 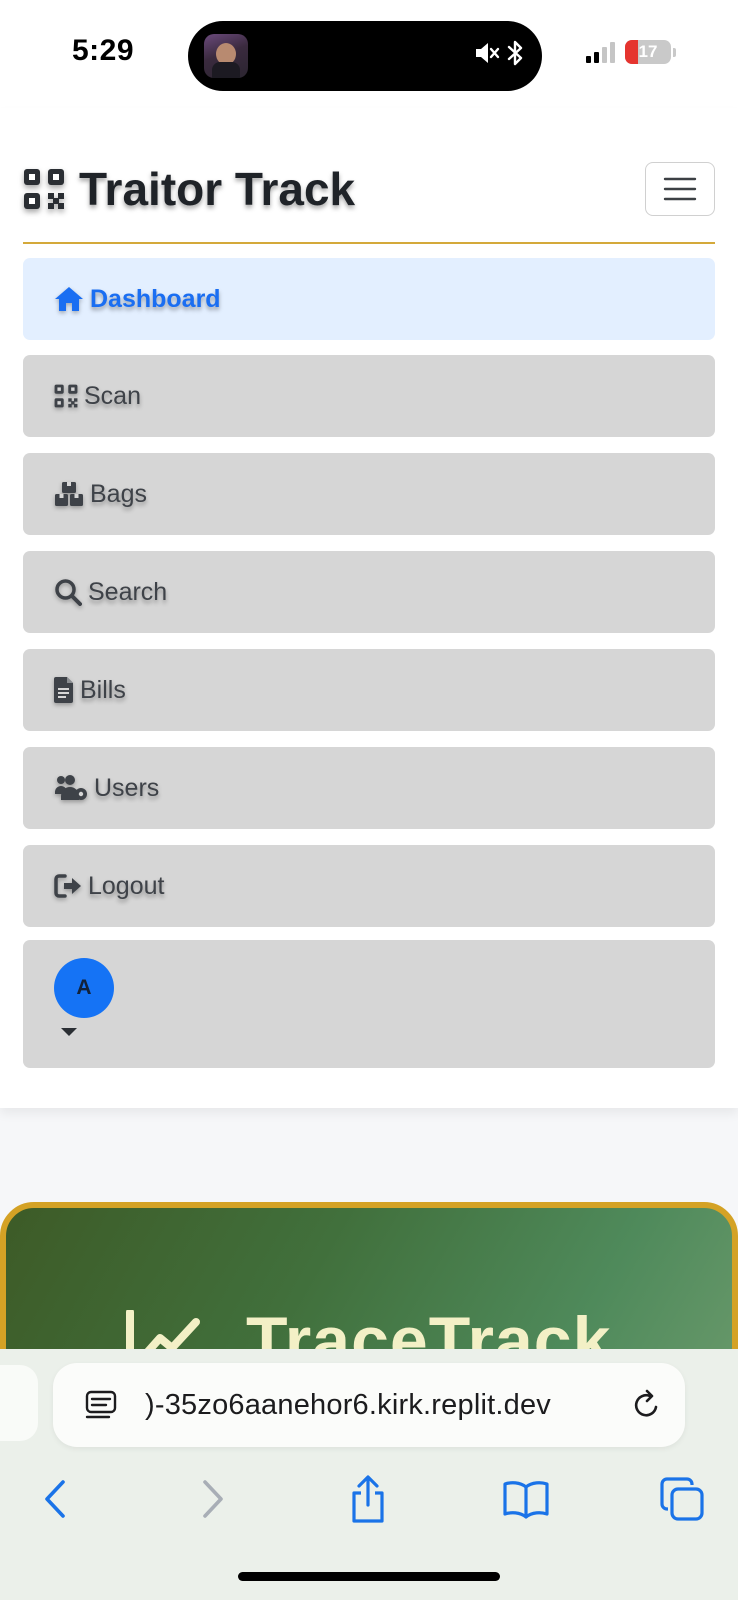 I want to click on nav-item-logout: Logout, so click(x=369, y=886).